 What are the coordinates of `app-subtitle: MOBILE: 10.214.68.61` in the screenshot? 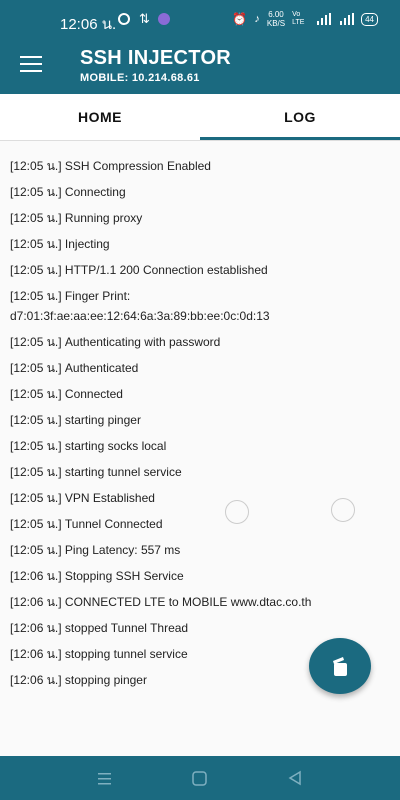 It's located at (140, 78).